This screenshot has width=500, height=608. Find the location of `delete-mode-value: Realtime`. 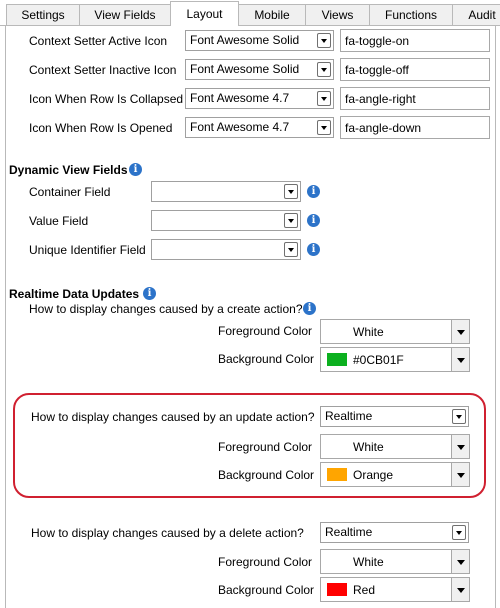

delete-mode-value: Realtime is located at coordinates (349, 532).